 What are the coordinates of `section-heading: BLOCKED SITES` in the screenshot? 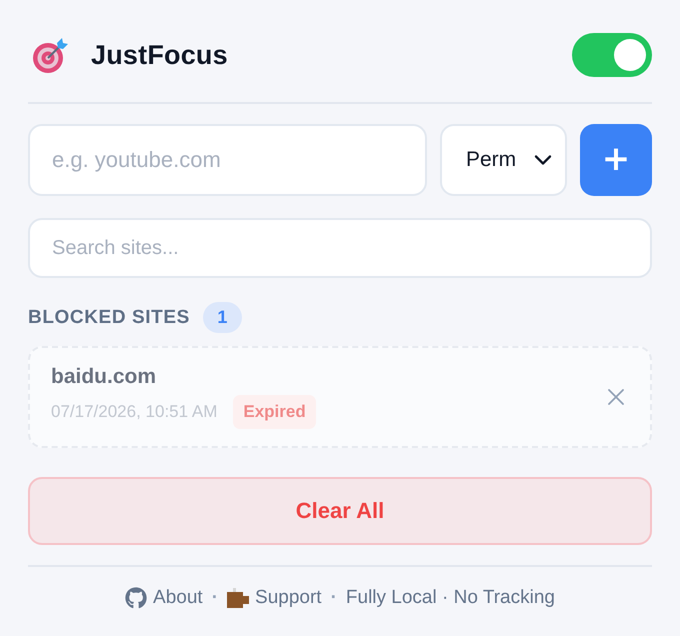 It's located at (109, 317).